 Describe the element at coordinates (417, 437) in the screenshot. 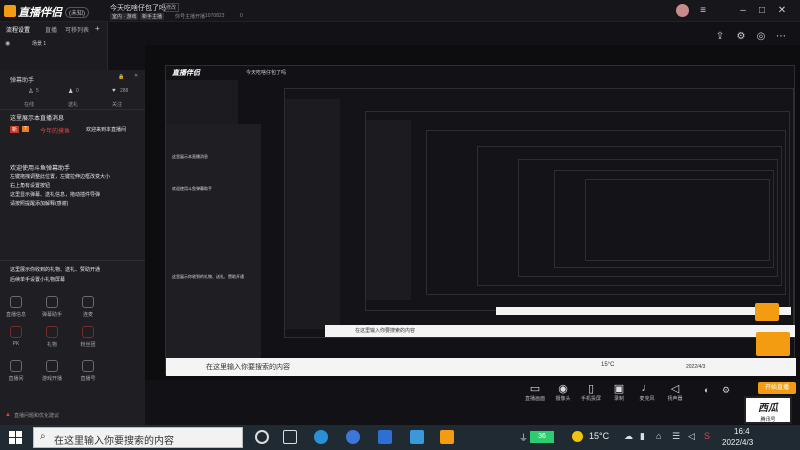

I see `photos-icon` at that location.